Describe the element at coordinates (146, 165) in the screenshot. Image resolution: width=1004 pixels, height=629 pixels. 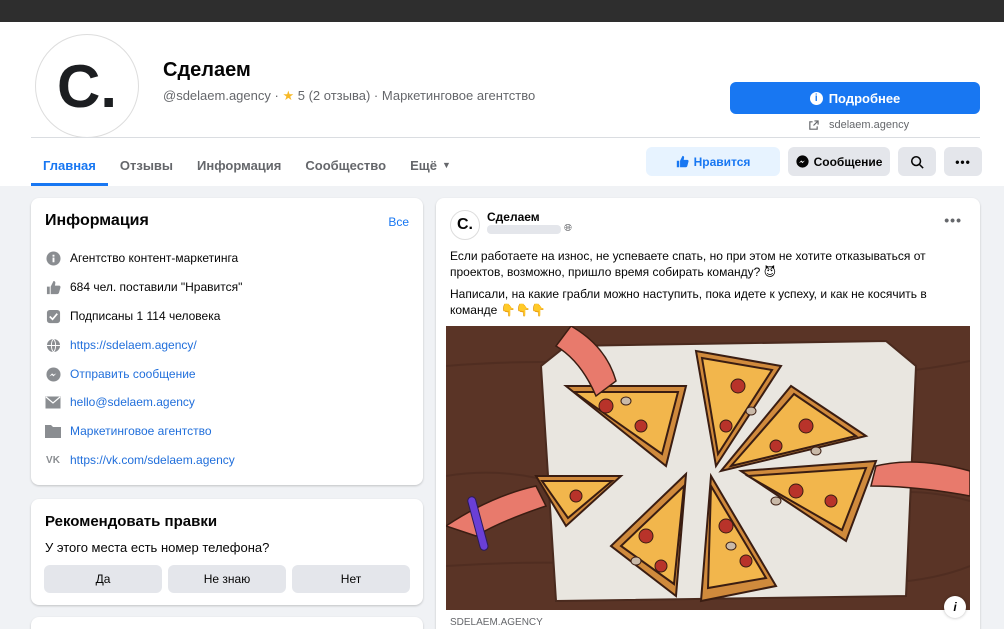
I see `tab-reviews: Отзывы` at that location.